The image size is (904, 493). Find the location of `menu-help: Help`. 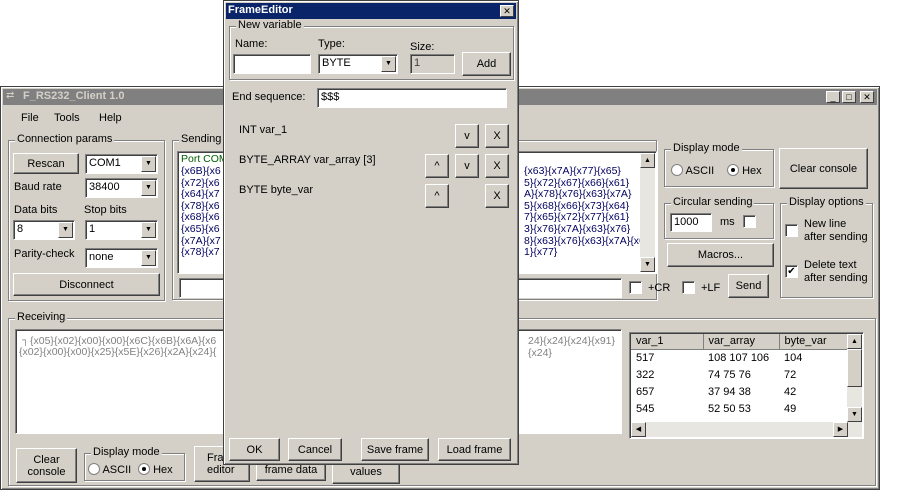

menu-help: Help is located at coordinates (110, 118).